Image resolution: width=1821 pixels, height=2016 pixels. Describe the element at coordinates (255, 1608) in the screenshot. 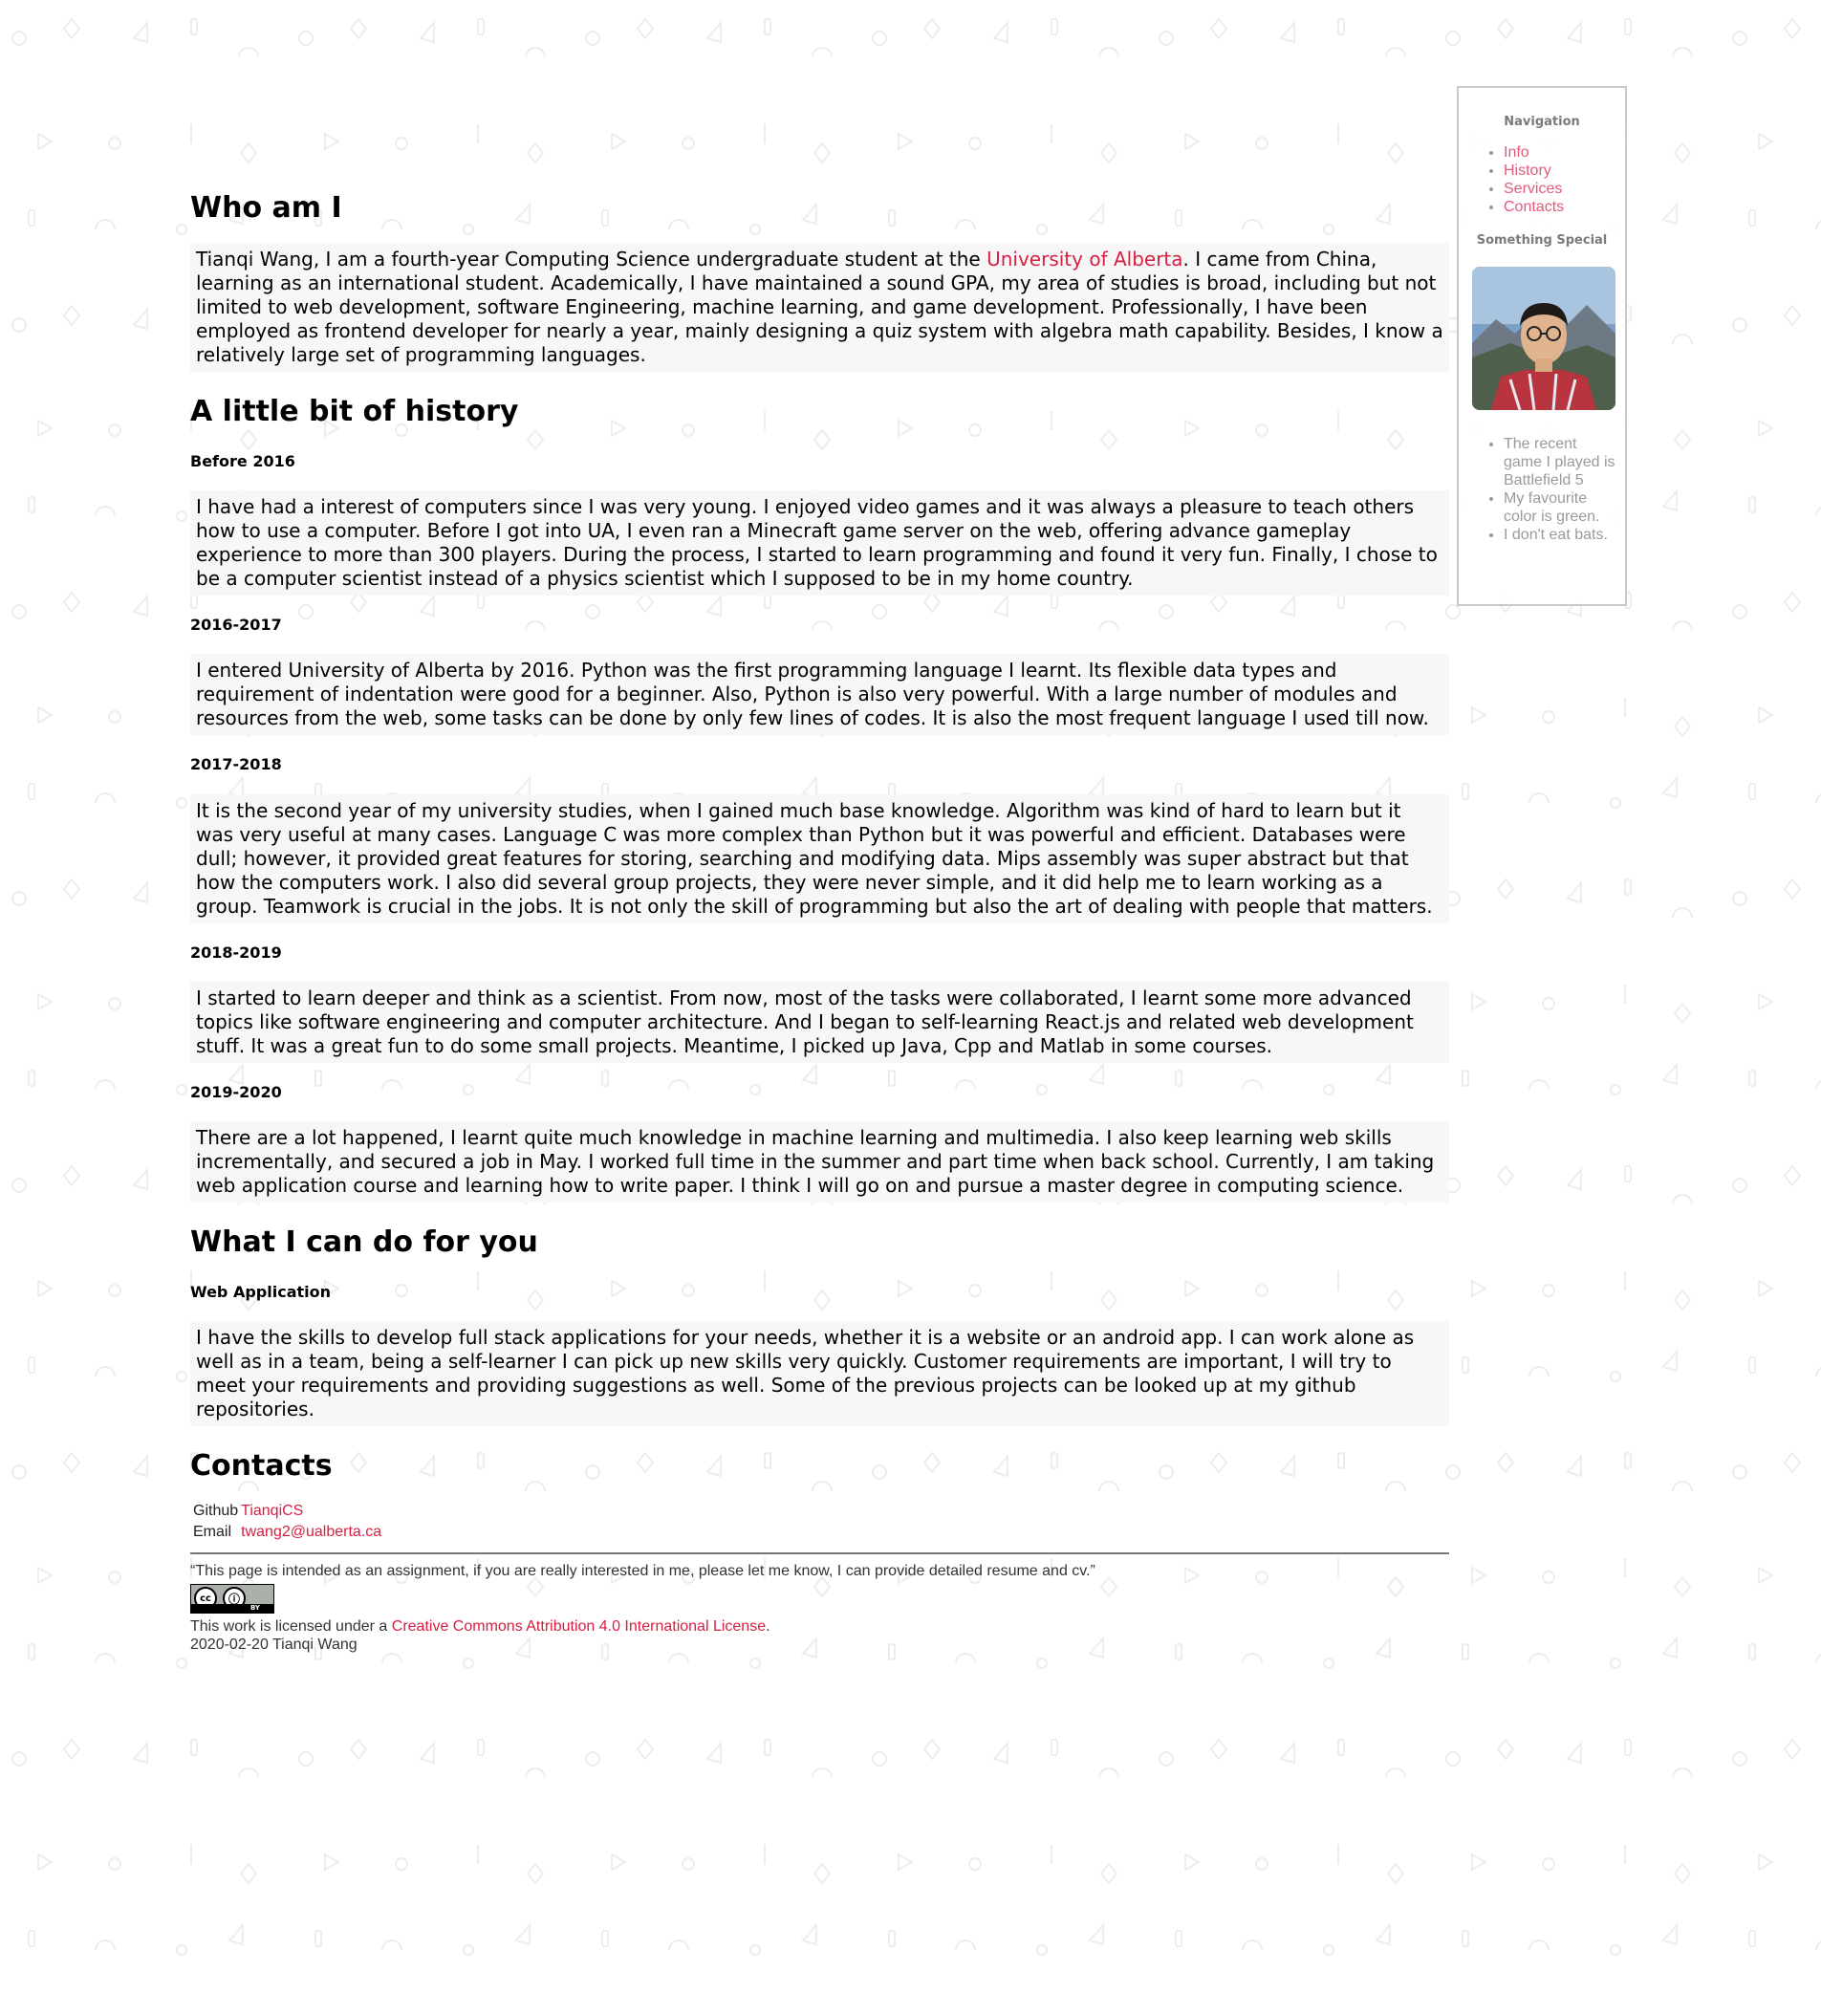

I see `badge-by-label: BY` at that location.